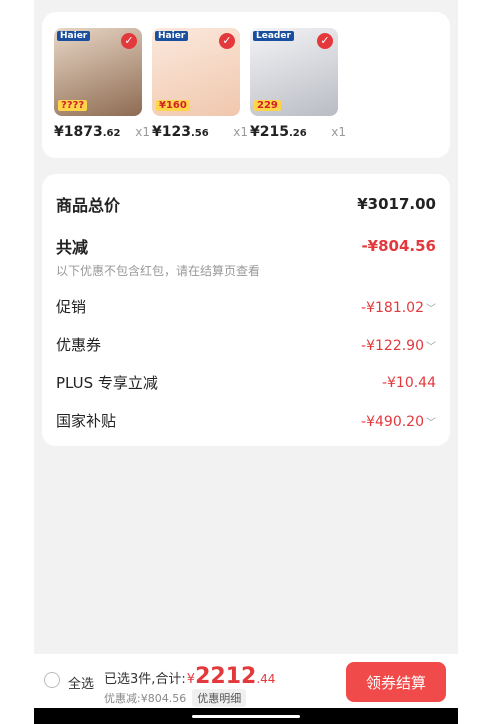  What do you see at coordinates (158, 271) in the screenshot?
I see `discount-note: 以下优惠不包含红包，请在结算页查看` at bounding box center [158, 271].